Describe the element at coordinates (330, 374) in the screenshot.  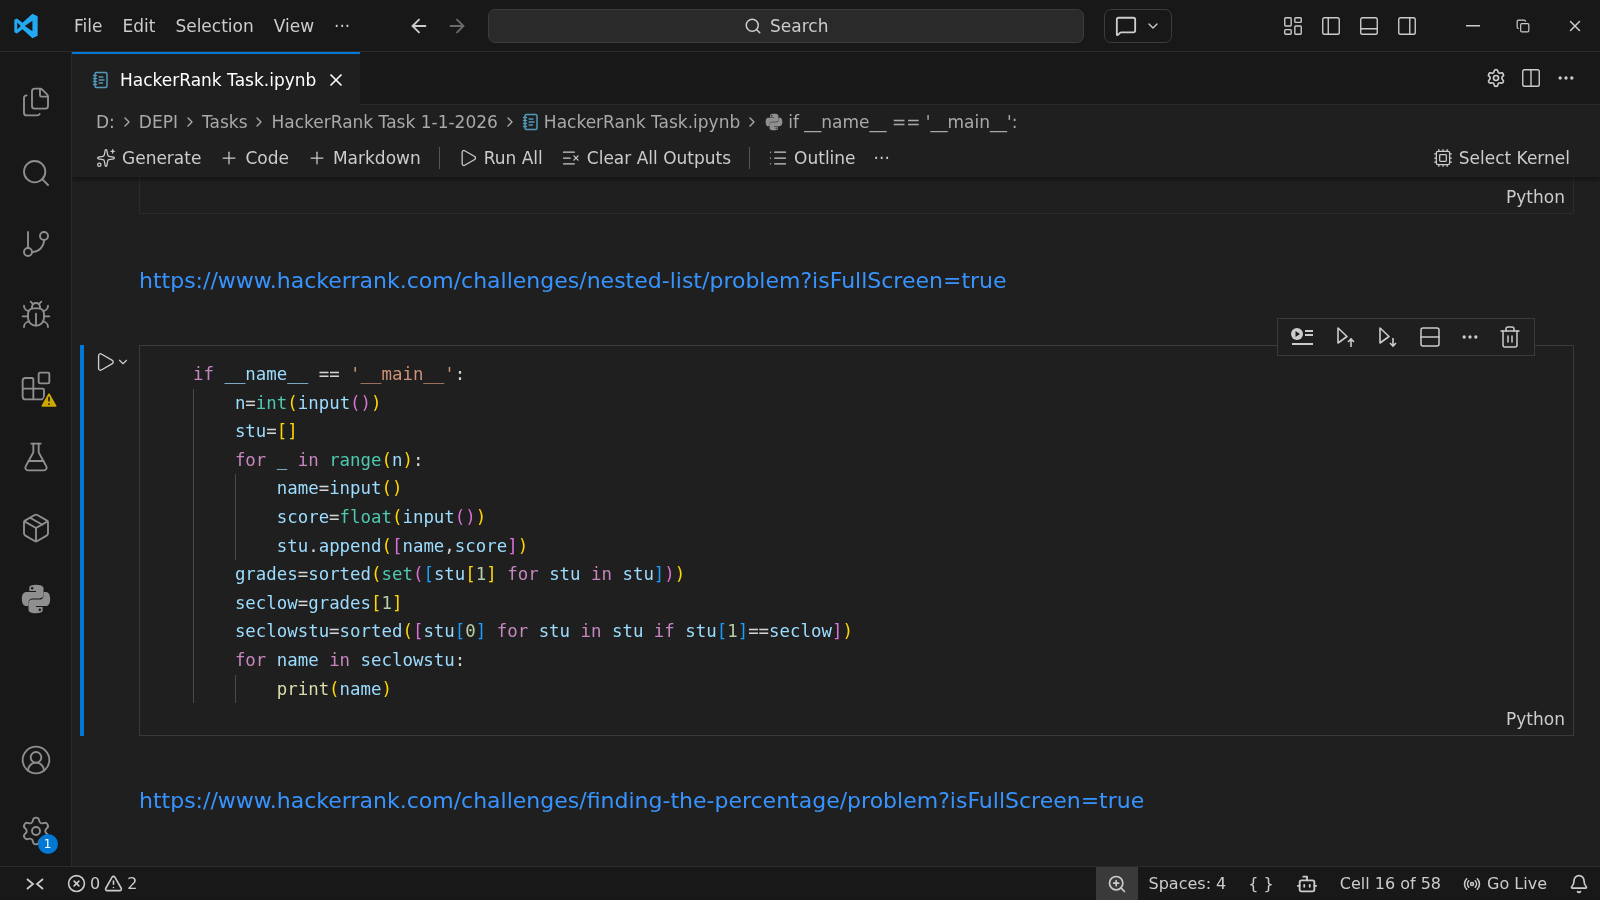
I see `code-line: if __name__ == '__main__':` at that location.